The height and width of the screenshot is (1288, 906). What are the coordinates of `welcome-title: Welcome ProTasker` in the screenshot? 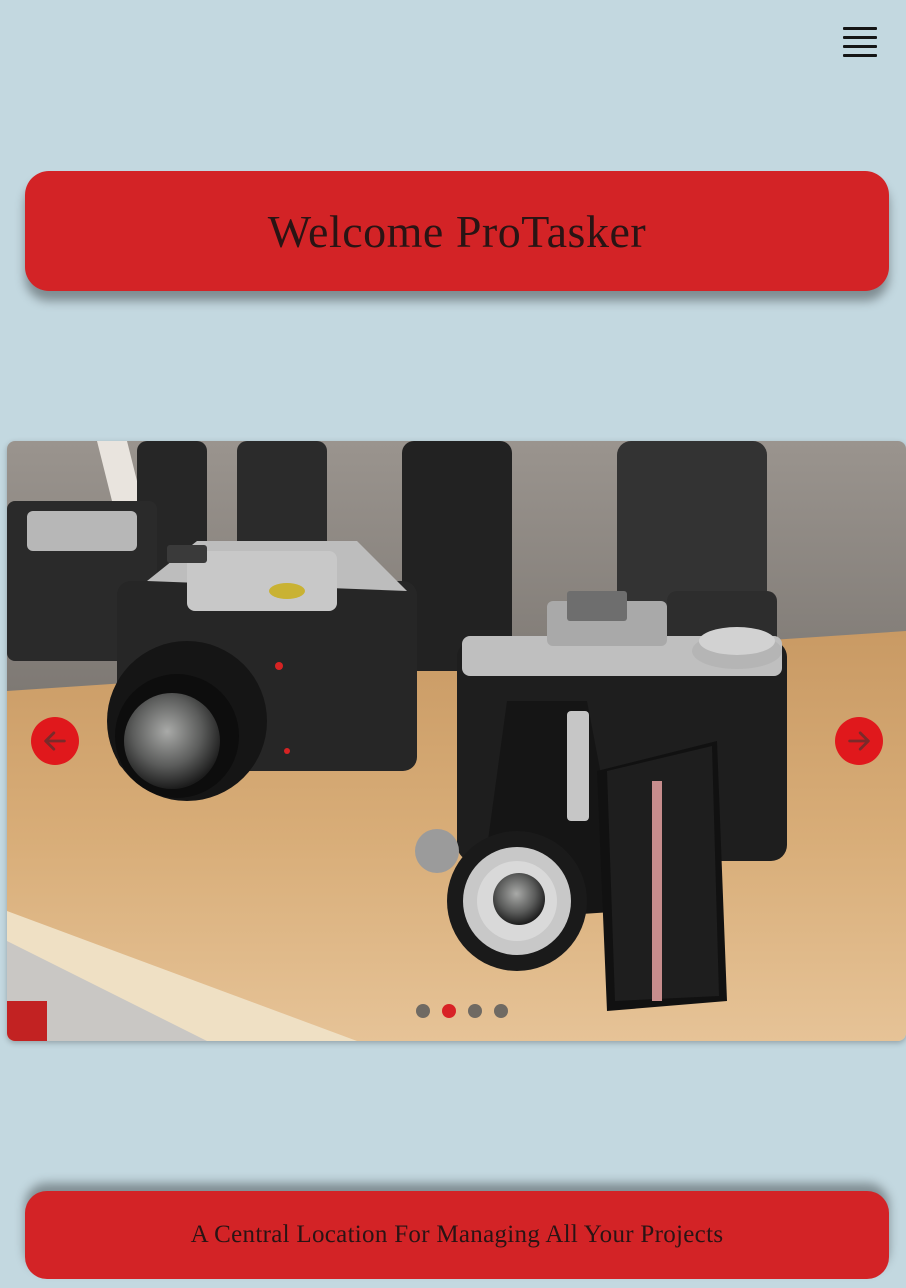 It's located at (457, 231).